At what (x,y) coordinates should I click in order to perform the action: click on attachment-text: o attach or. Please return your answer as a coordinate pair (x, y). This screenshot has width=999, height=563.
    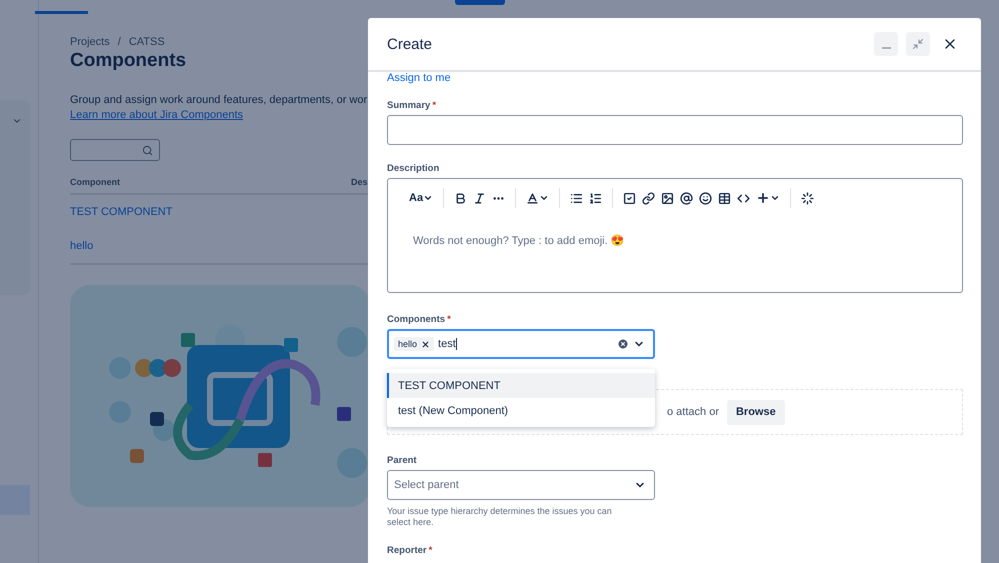
    Looking at the image, I should click on (693, 412).